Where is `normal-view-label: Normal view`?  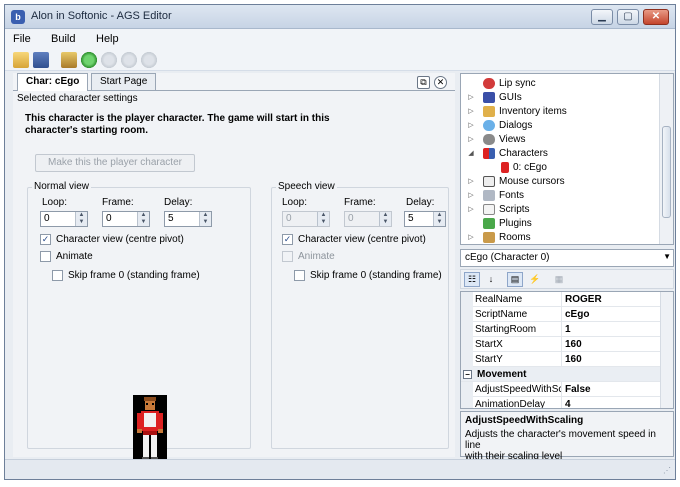
normal-view-label: Normal view is located at coordinates (62, 186).